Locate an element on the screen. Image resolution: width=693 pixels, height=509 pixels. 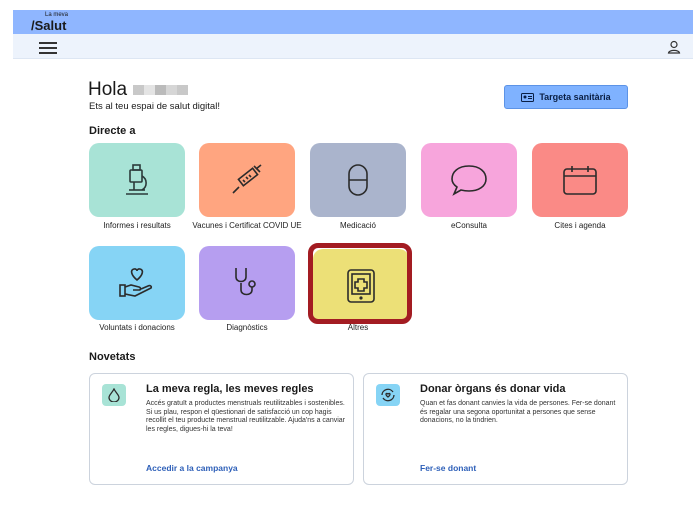
hand-heart-icon is located at coordinates (136, 282).